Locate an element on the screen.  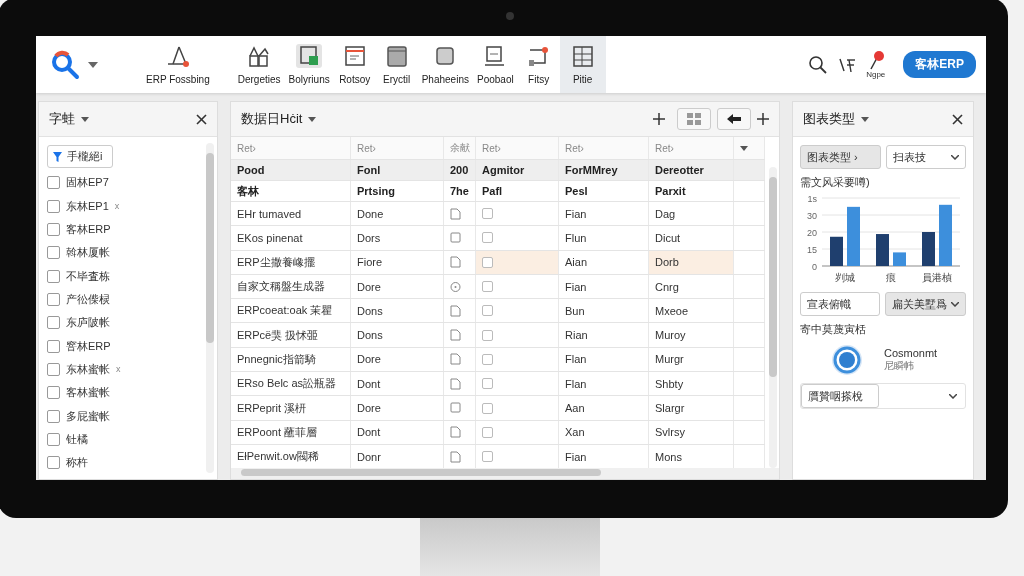
toolbar-button: Eryctil is located at coordinates (396, 64).